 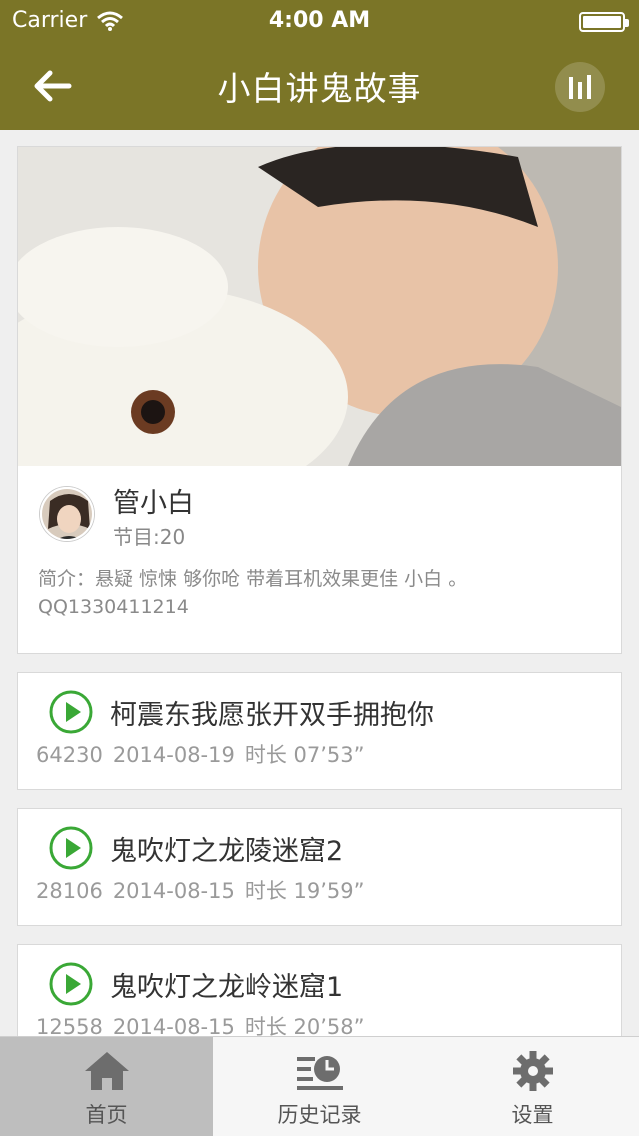 I want to click on tab-label: 设置, so click(x=532, y=1115).